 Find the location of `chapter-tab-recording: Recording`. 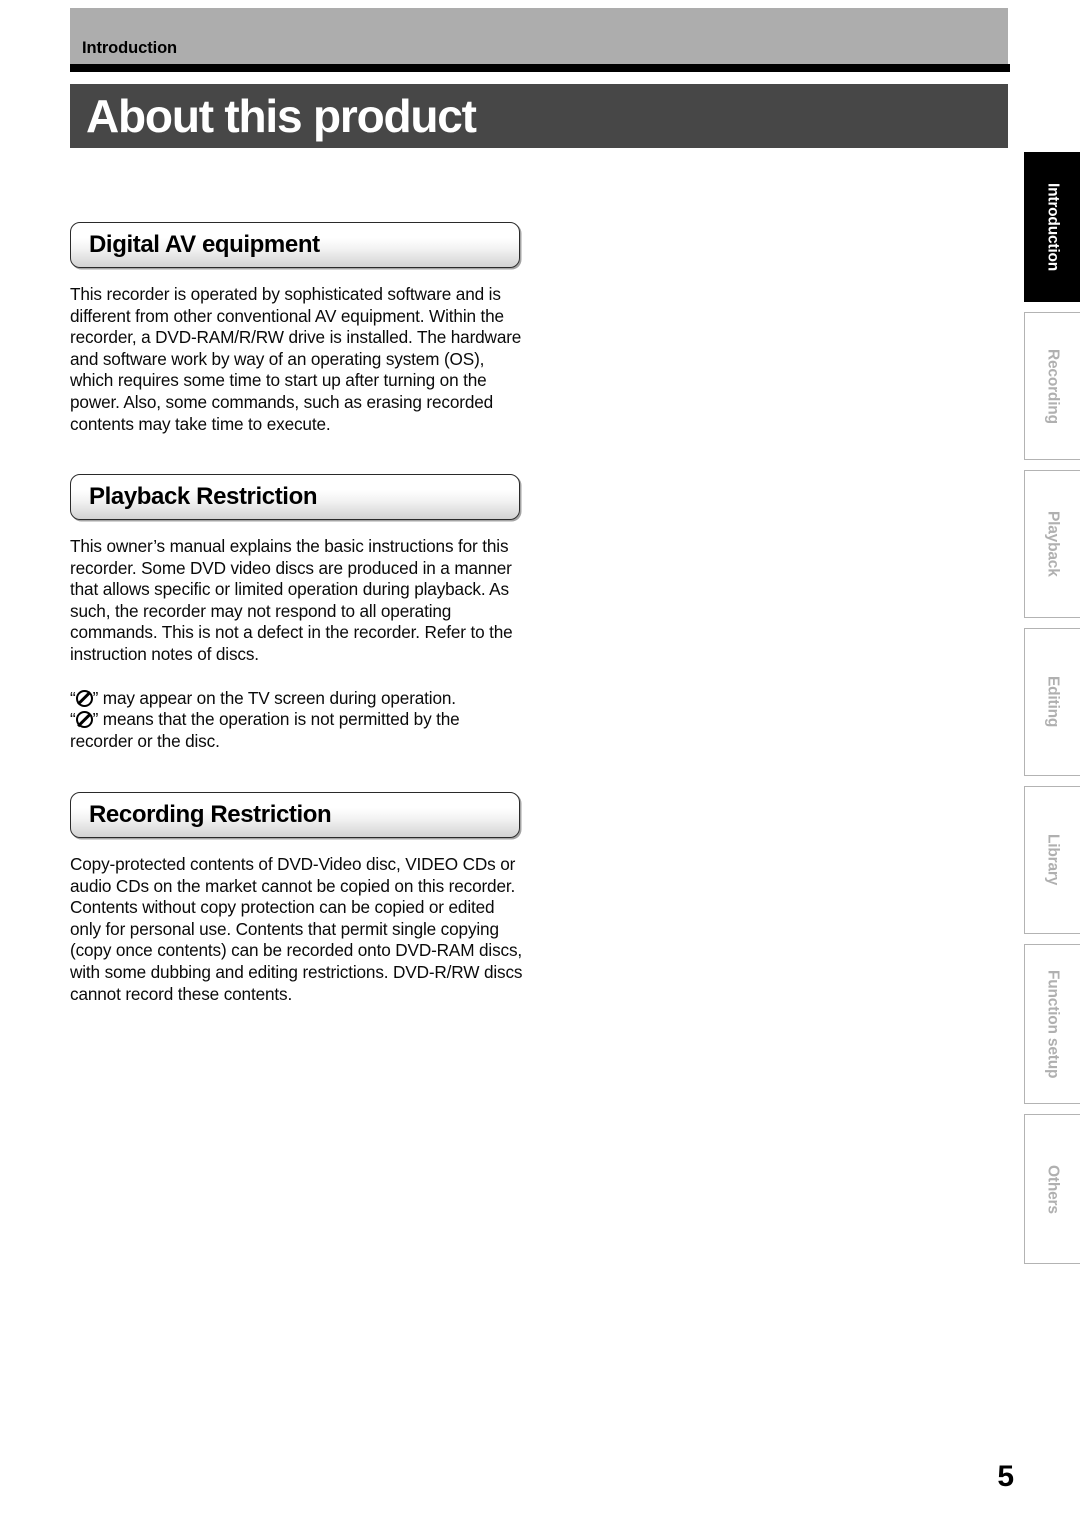

chapter-tab-recording: Recording is located at coordinates (1052, 386).